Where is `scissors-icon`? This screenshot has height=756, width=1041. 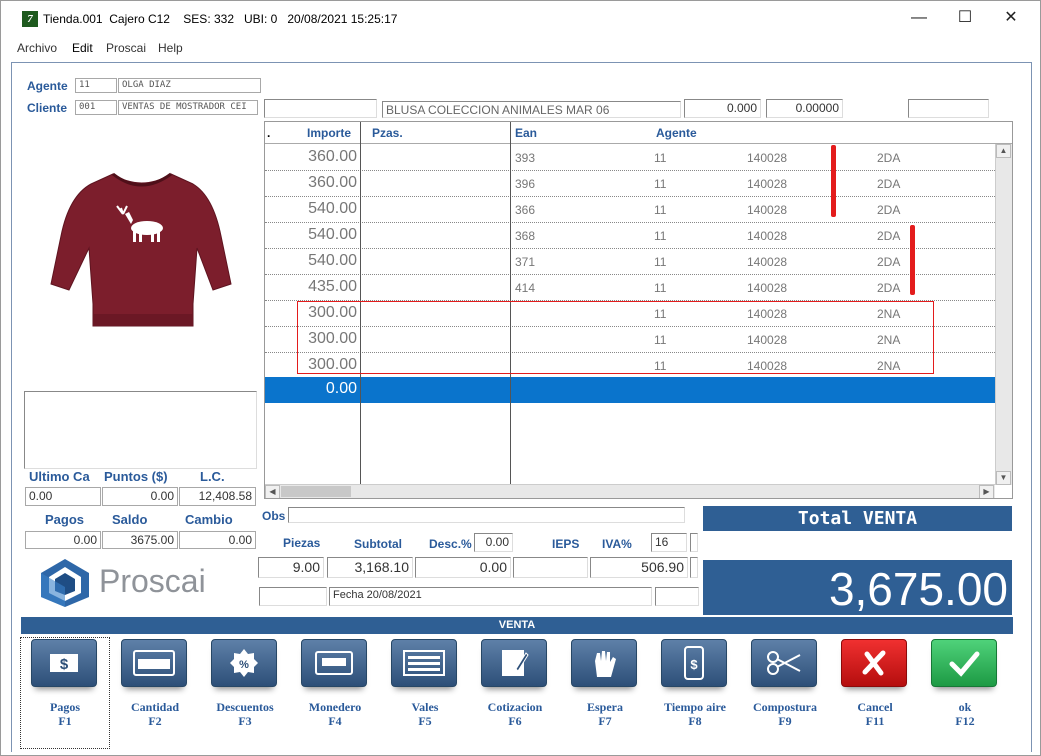 scissors-icon is located at coordinates (784, 663).